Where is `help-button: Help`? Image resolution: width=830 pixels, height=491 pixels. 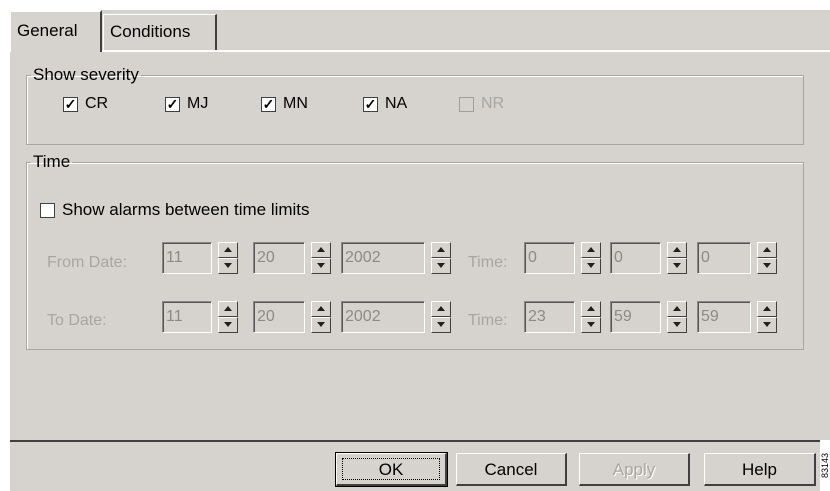
help-button: Help is located at coordinates (760, 469).